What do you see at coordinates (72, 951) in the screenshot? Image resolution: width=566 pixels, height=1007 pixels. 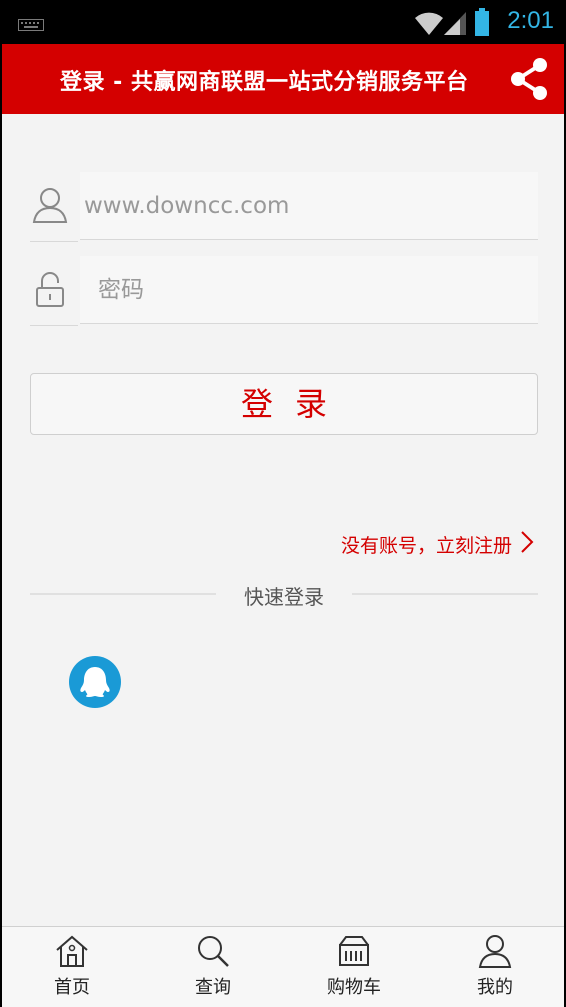 I see `home-icon` at bounding box center [72, 951].